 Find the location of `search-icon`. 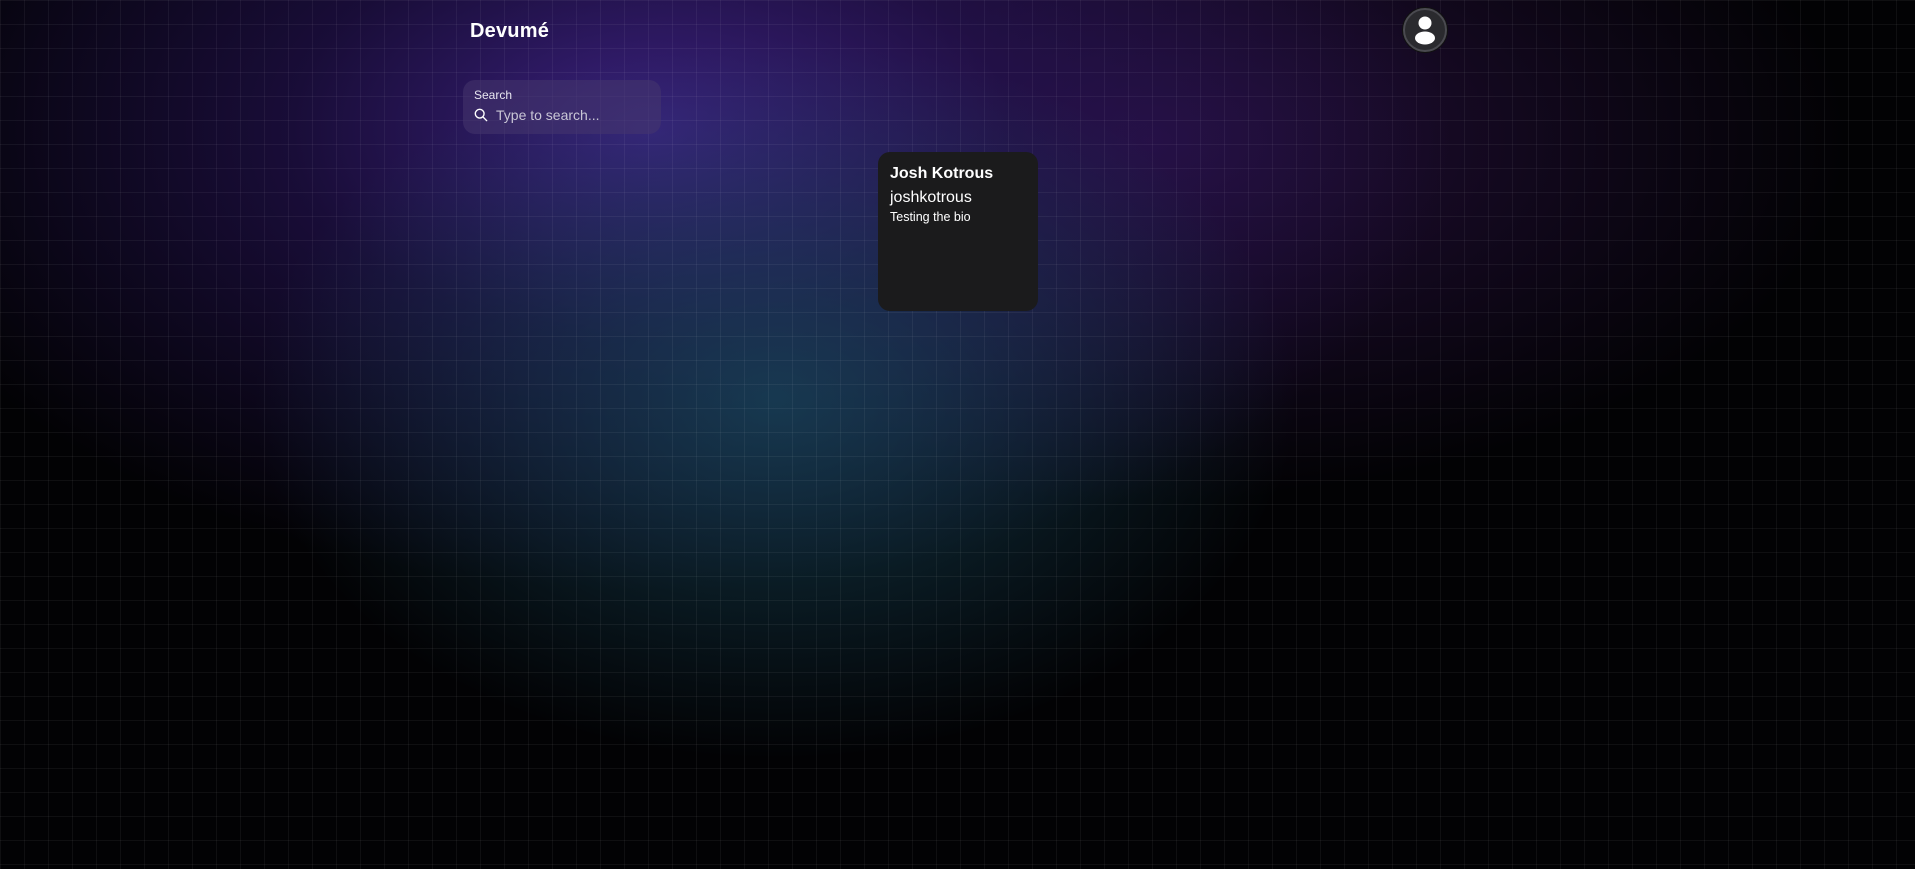

search-icon is located at coordinates (481, 115).